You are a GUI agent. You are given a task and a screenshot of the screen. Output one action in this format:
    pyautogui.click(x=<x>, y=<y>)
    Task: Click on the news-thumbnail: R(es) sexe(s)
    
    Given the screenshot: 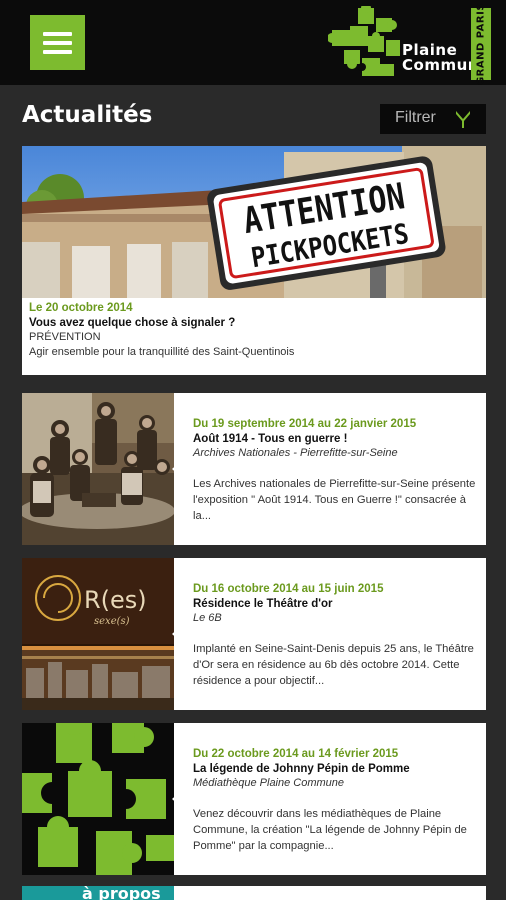 What is the action you would take?
    pyautogui.click(x=98, y=634)
    